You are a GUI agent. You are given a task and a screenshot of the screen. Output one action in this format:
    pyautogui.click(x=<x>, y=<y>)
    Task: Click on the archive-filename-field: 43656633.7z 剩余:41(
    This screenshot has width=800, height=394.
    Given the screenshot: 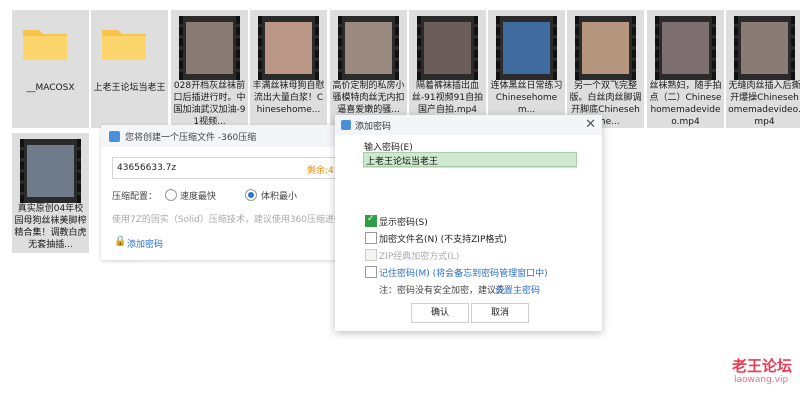 What is the action you would take?
    pyautogui.click(x=229, y=168)
    